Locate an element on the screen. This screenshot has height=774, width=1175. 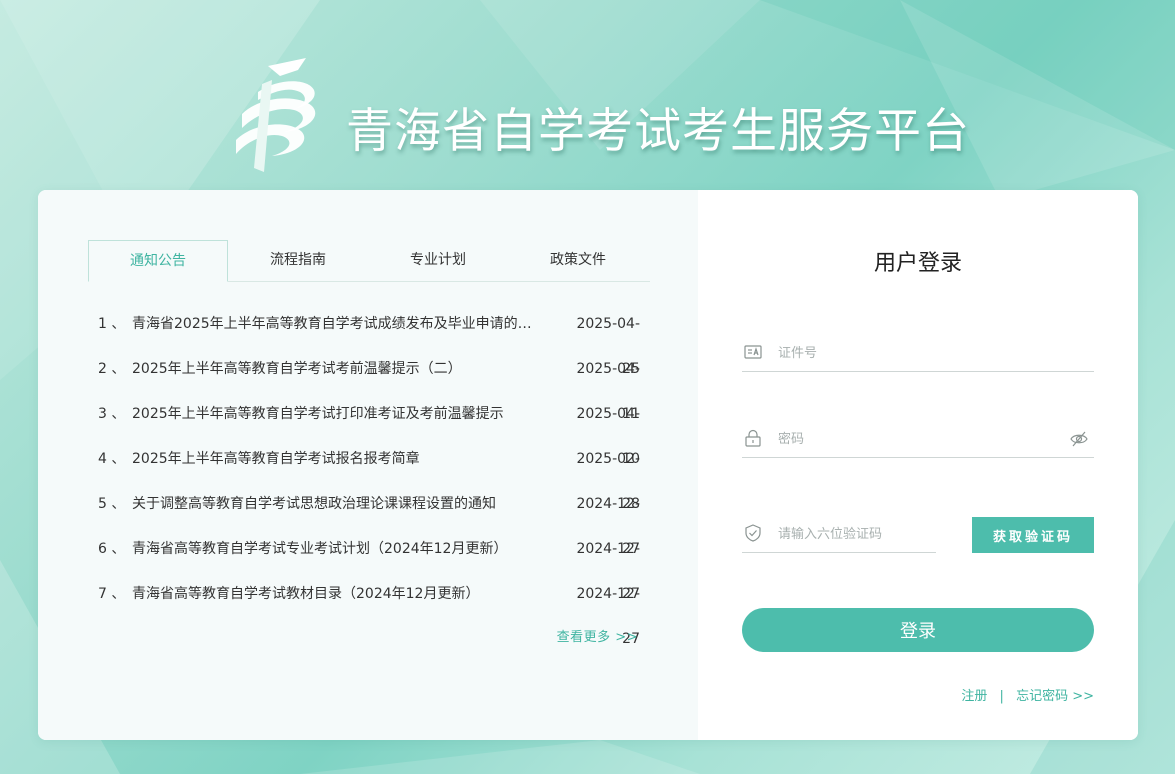
view-more-link: 查看更多 >> is located at coordinates (597, 635).